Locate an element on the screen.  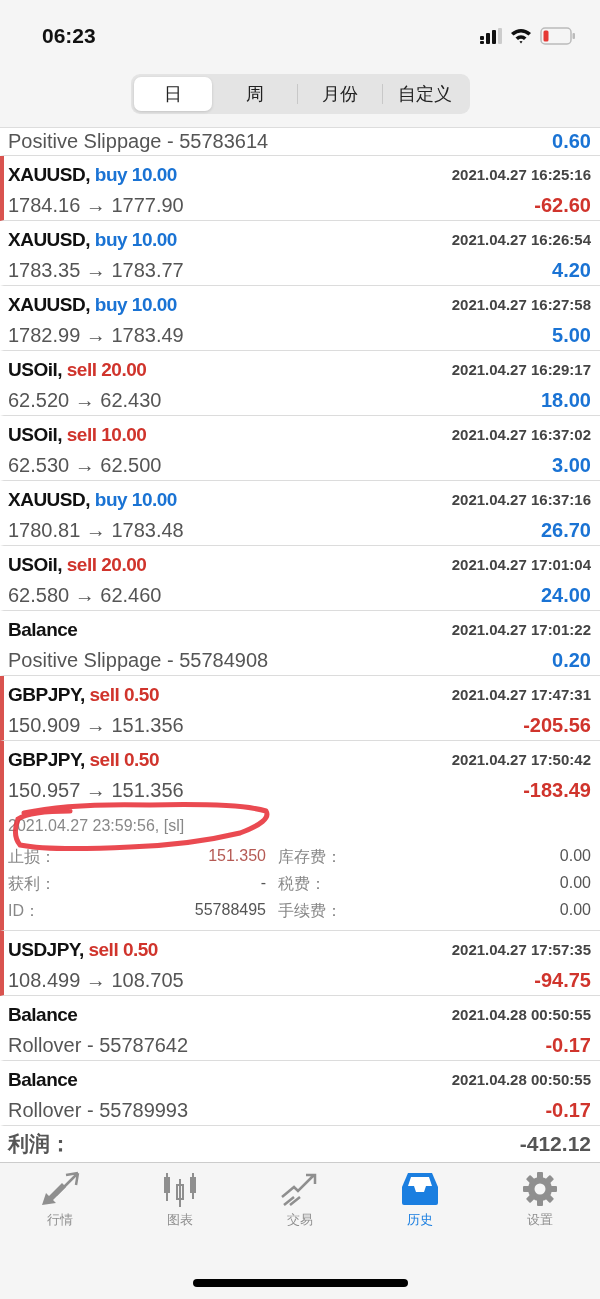
deal-profit: 0.60 is located at coordinates (571, 141).